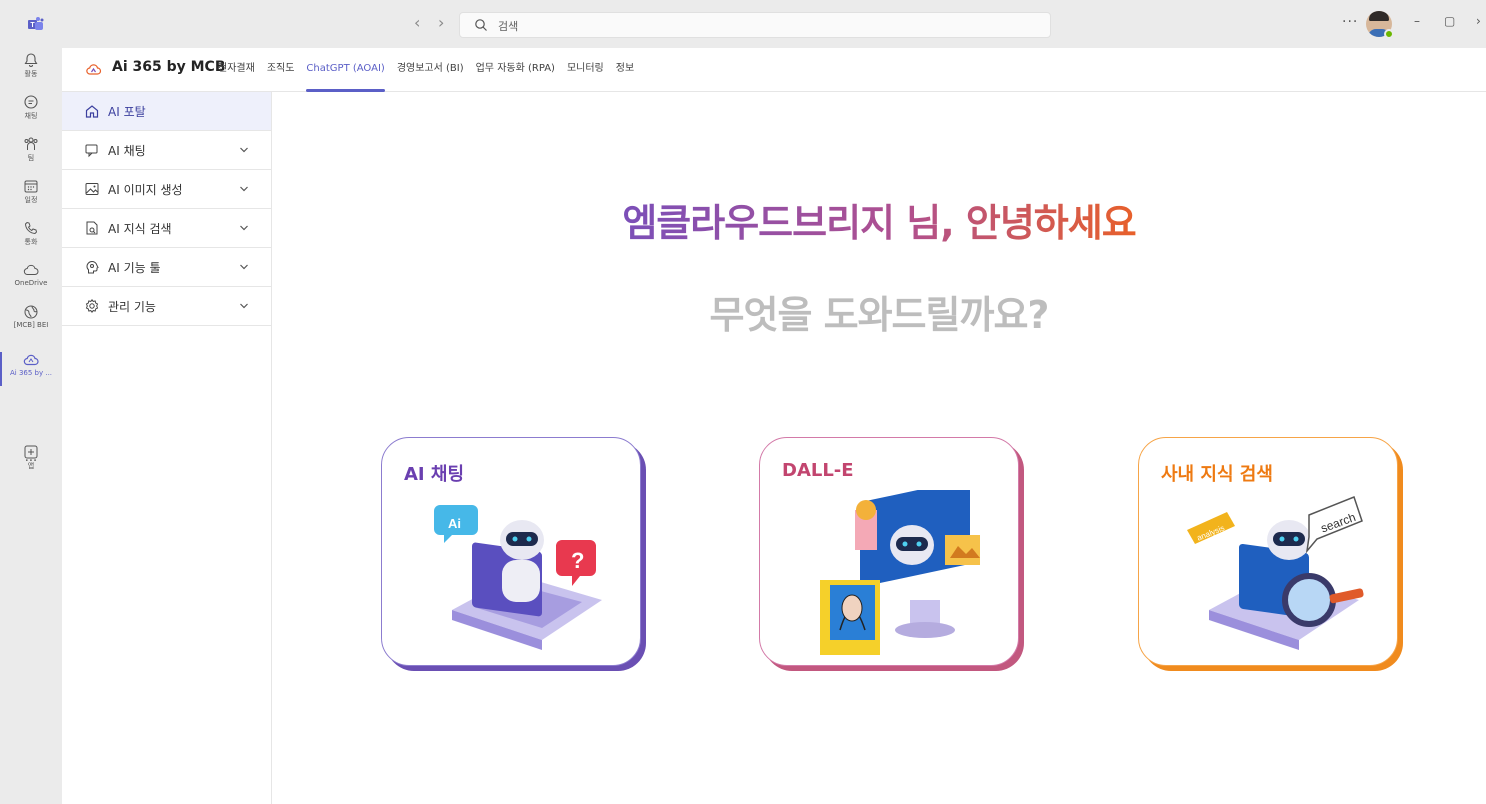  I want to click on nav-item-label: AI 기능 툴, so click(134, 267).